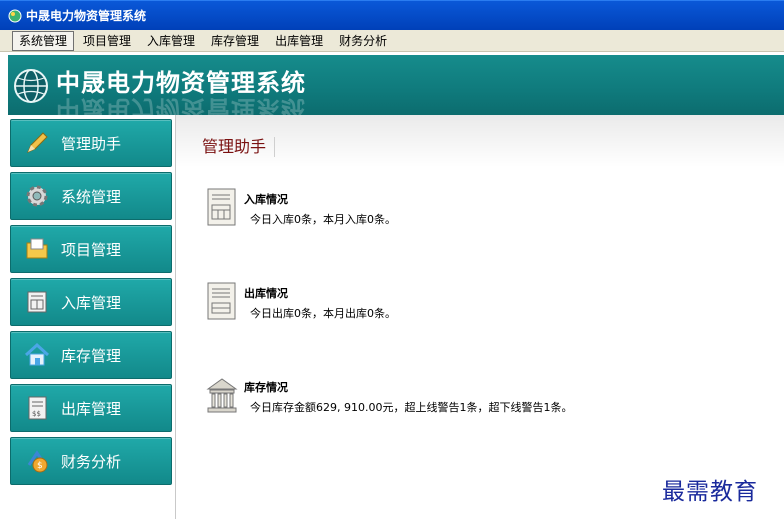  What do you see at coordinates (181, 105) in the screenshot?
I see `banner-logo-reflection: 中晟电力物资管理系统` at bounding box center [181, 105].